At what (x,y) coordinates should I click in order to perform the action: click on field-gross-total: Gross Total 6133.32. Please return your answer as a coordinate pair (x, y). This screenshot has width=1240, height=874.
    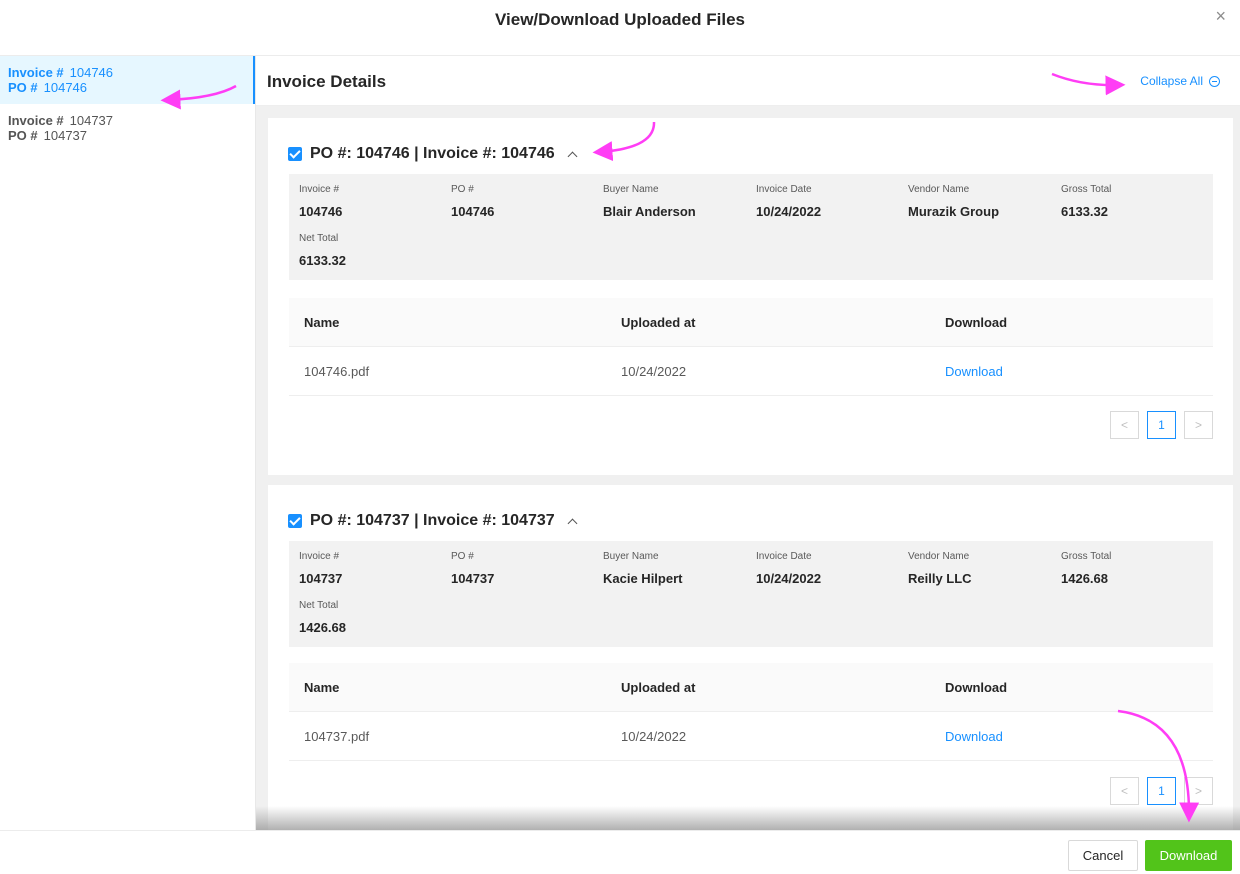
    Looking at the image, I should click on (1136, 201).